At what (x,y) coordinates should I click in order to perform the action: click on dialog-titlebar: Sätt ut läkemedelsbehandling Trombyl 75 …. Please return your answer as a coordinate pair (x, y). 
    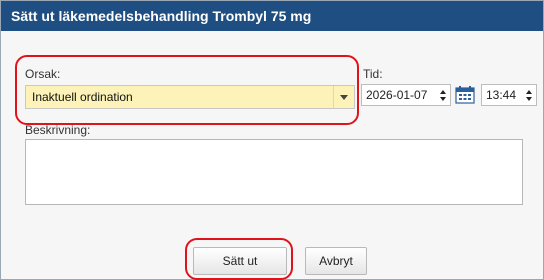
    Looking at the image, I should click on (272, 16).